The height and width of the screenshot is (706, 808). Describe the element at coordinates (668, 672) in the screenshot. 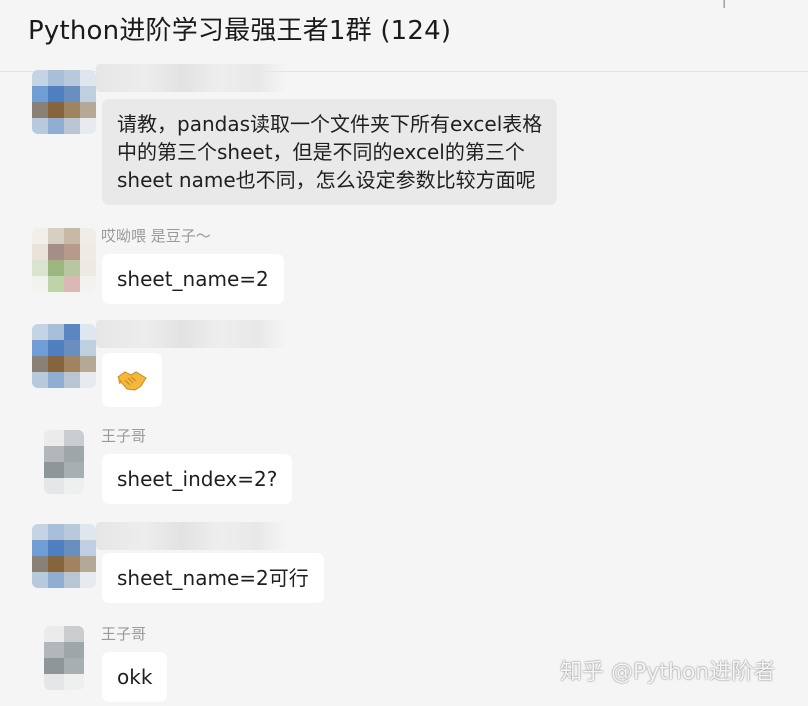

I see `watermark: 知乎 @Python进阶者` at that location.